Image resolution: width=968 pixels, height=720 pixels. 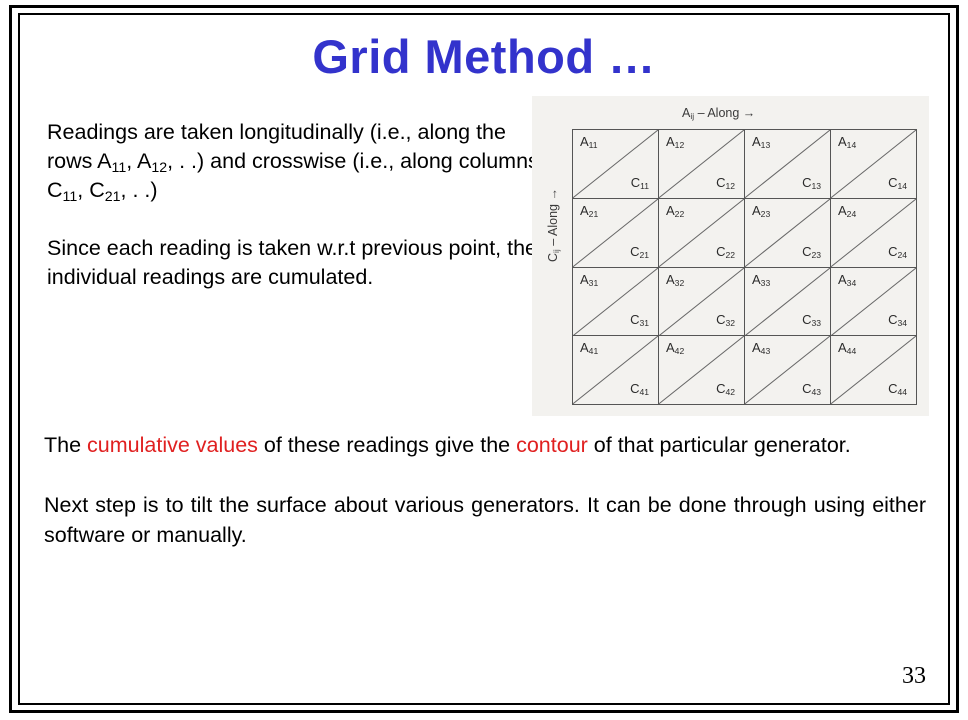 What do you see at coordinates (765, 213) in the screenshot?
I see `cell-label-a-subscript: 23` at bounding box center [765, 213].